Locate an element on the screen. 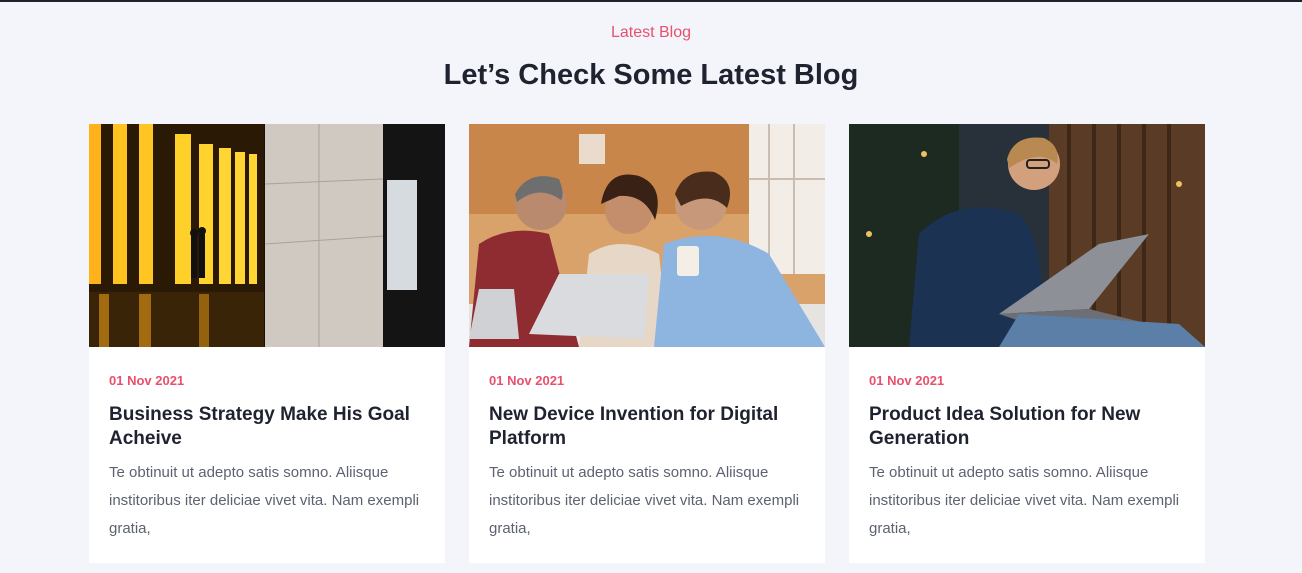 The width and height of the screenshot is (1302, 573). section-heading: Let’s Check Some Latest Blog is located at coordinates (651, 75).